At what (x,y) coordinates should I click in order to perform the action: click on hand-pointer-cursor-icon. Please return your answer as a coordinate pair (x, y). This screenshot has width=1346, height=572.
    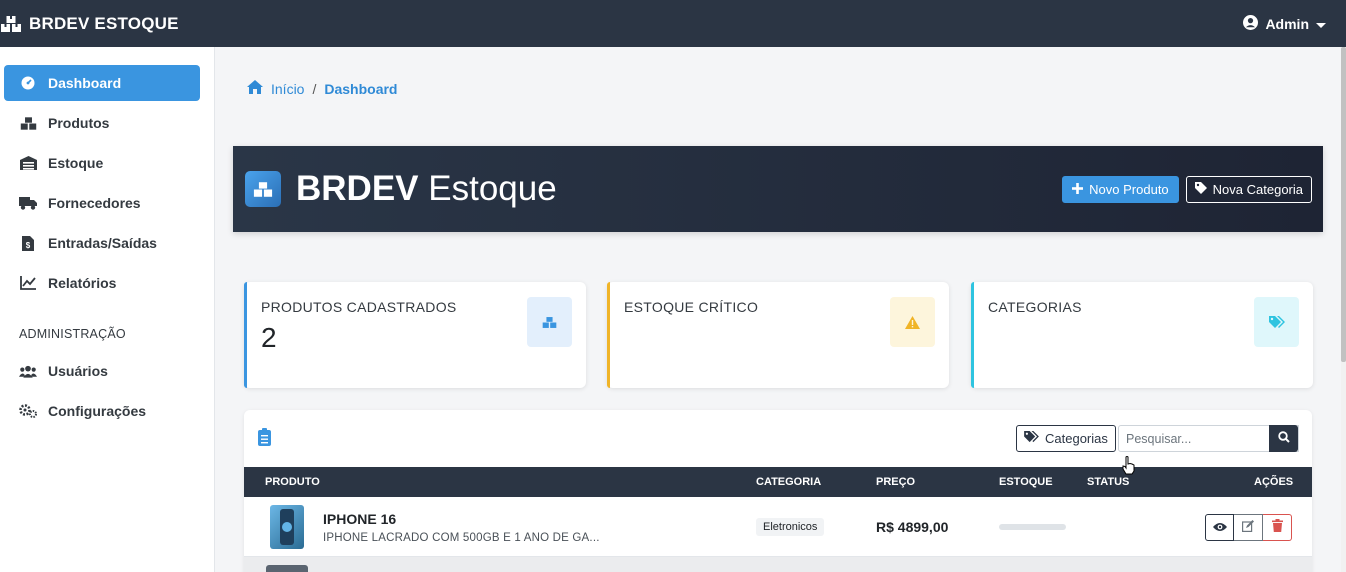
    Looking at the image, I should click on (1128, 468).